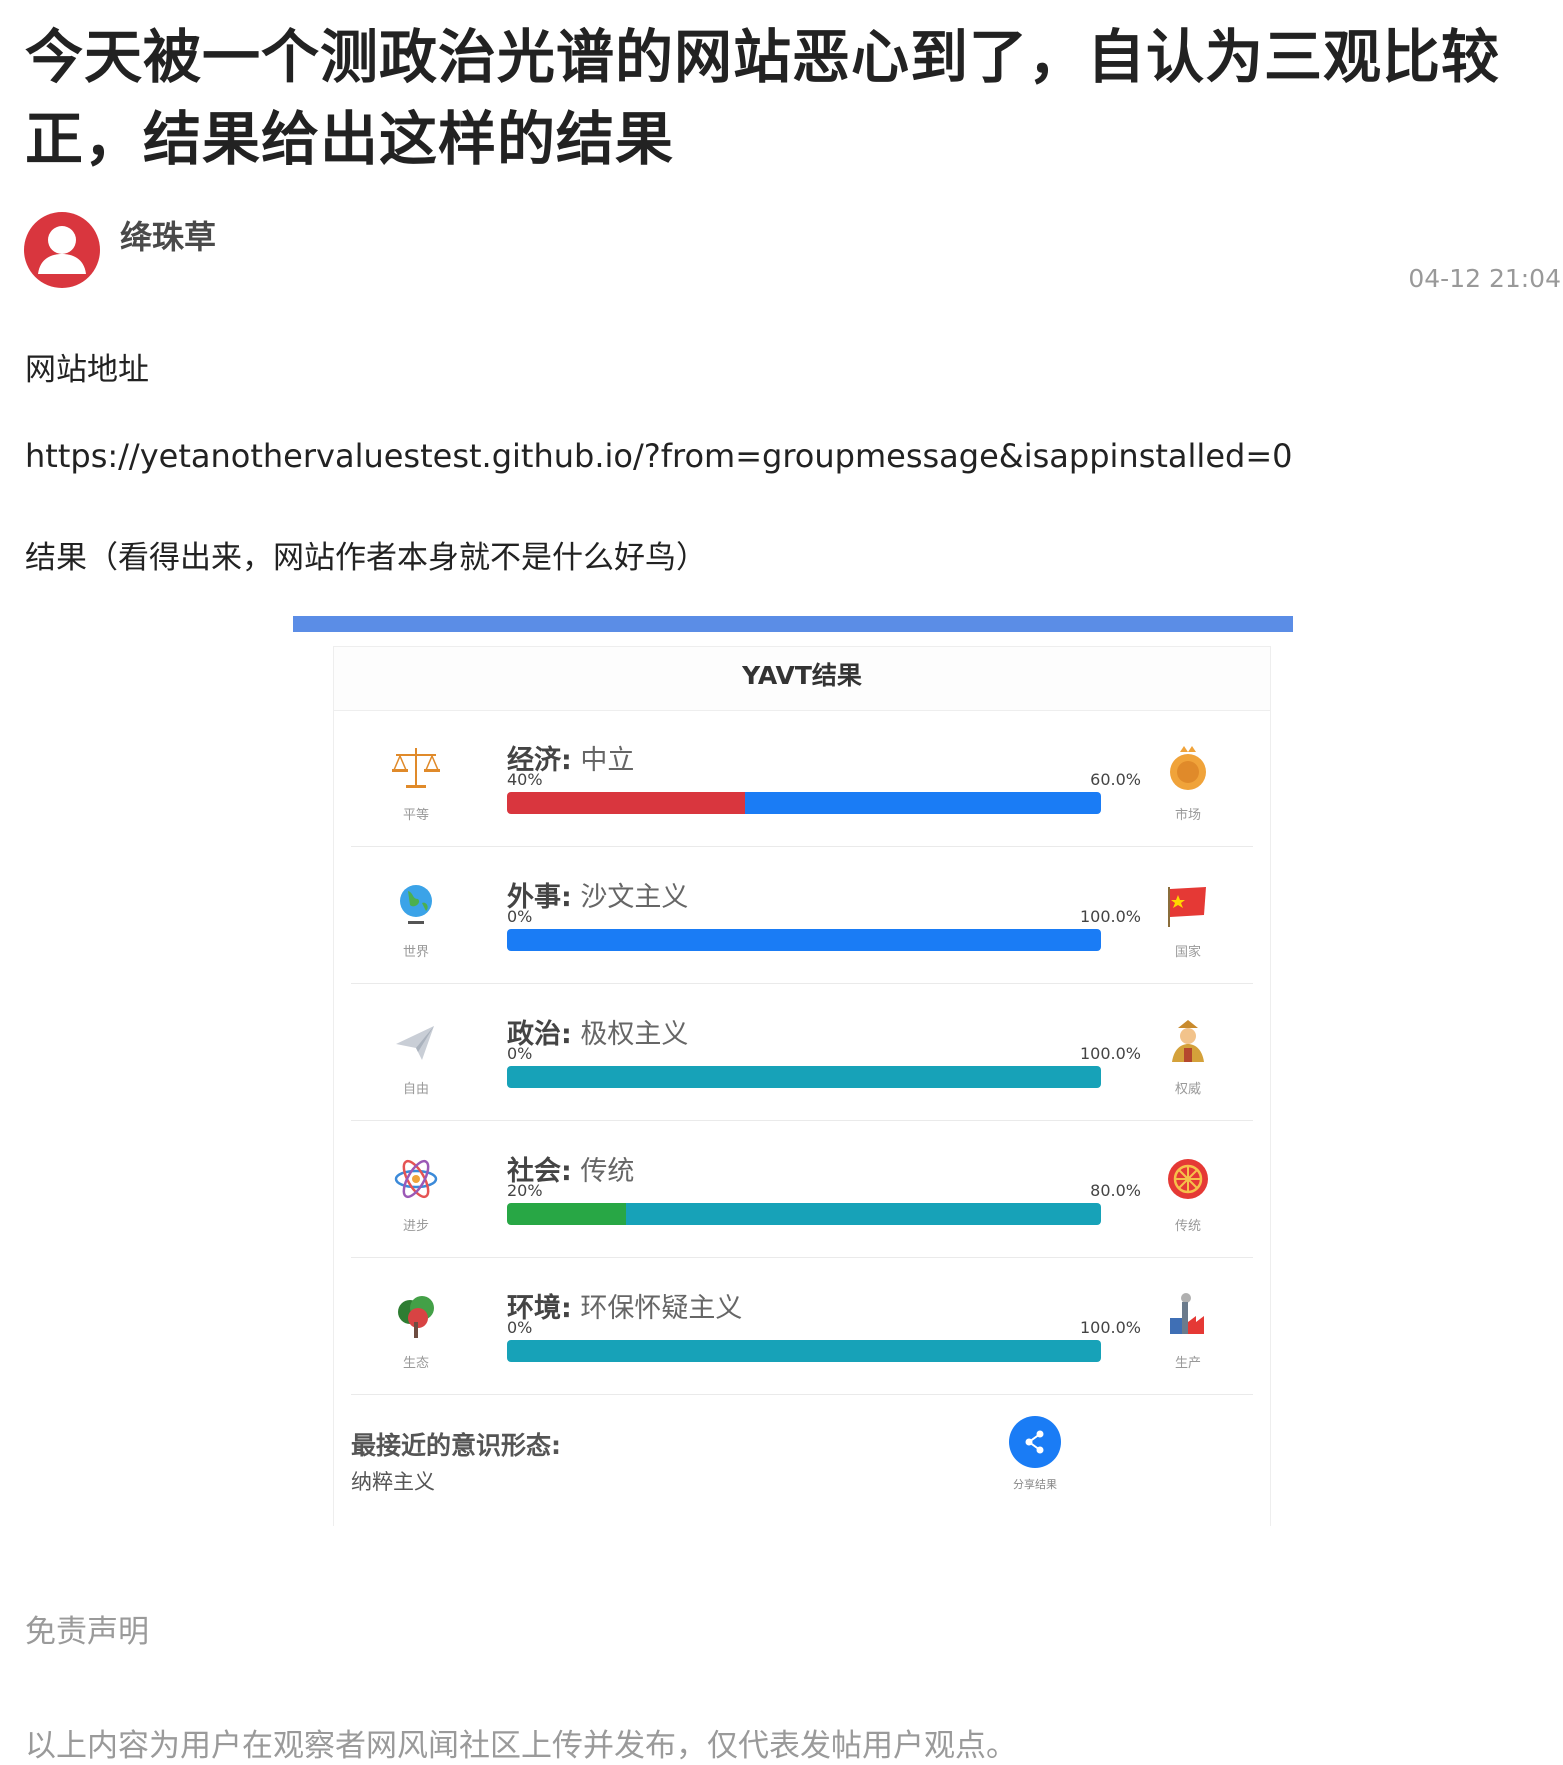 This screenshot has width=1563, height=1765. Describe the element at coordinates (1187, 1226) in the screenshot. I see `axis-right-label: 传统` at that location.